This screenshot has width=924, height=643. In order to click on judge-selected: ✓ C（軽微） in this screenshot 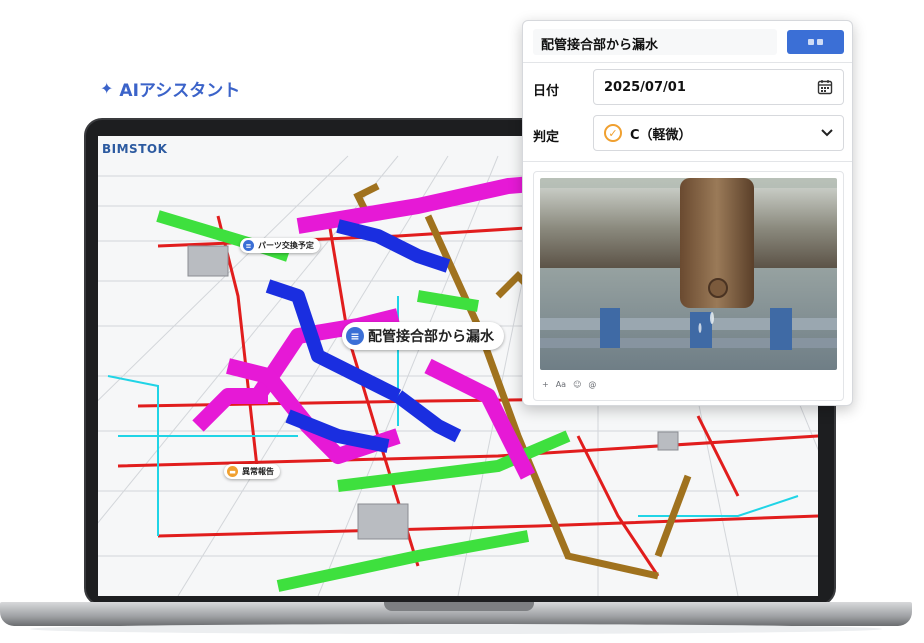, I will do `click(648, 133)`.